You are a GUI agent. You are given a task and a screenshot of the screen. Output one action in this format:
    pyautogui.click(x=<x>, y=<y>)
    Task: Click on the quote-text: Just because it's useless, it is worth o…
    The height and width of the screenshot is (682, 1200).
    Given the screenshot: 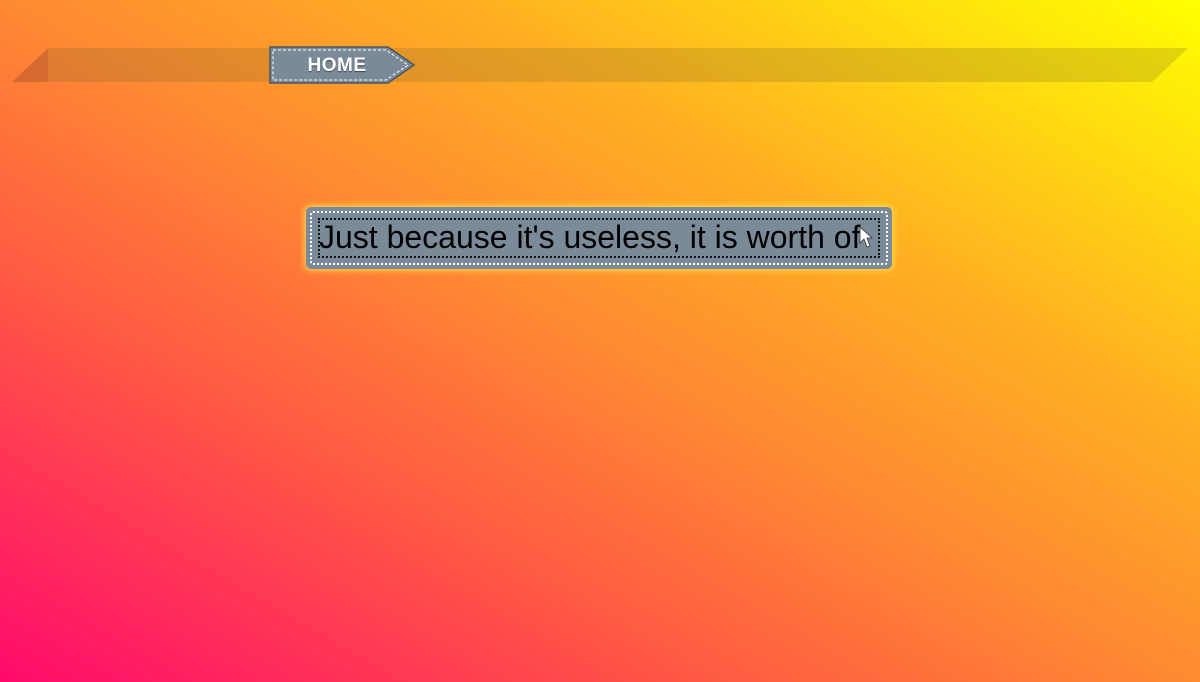 What is the action you would take?
    pyautogui.click(x=590, y=237)
    